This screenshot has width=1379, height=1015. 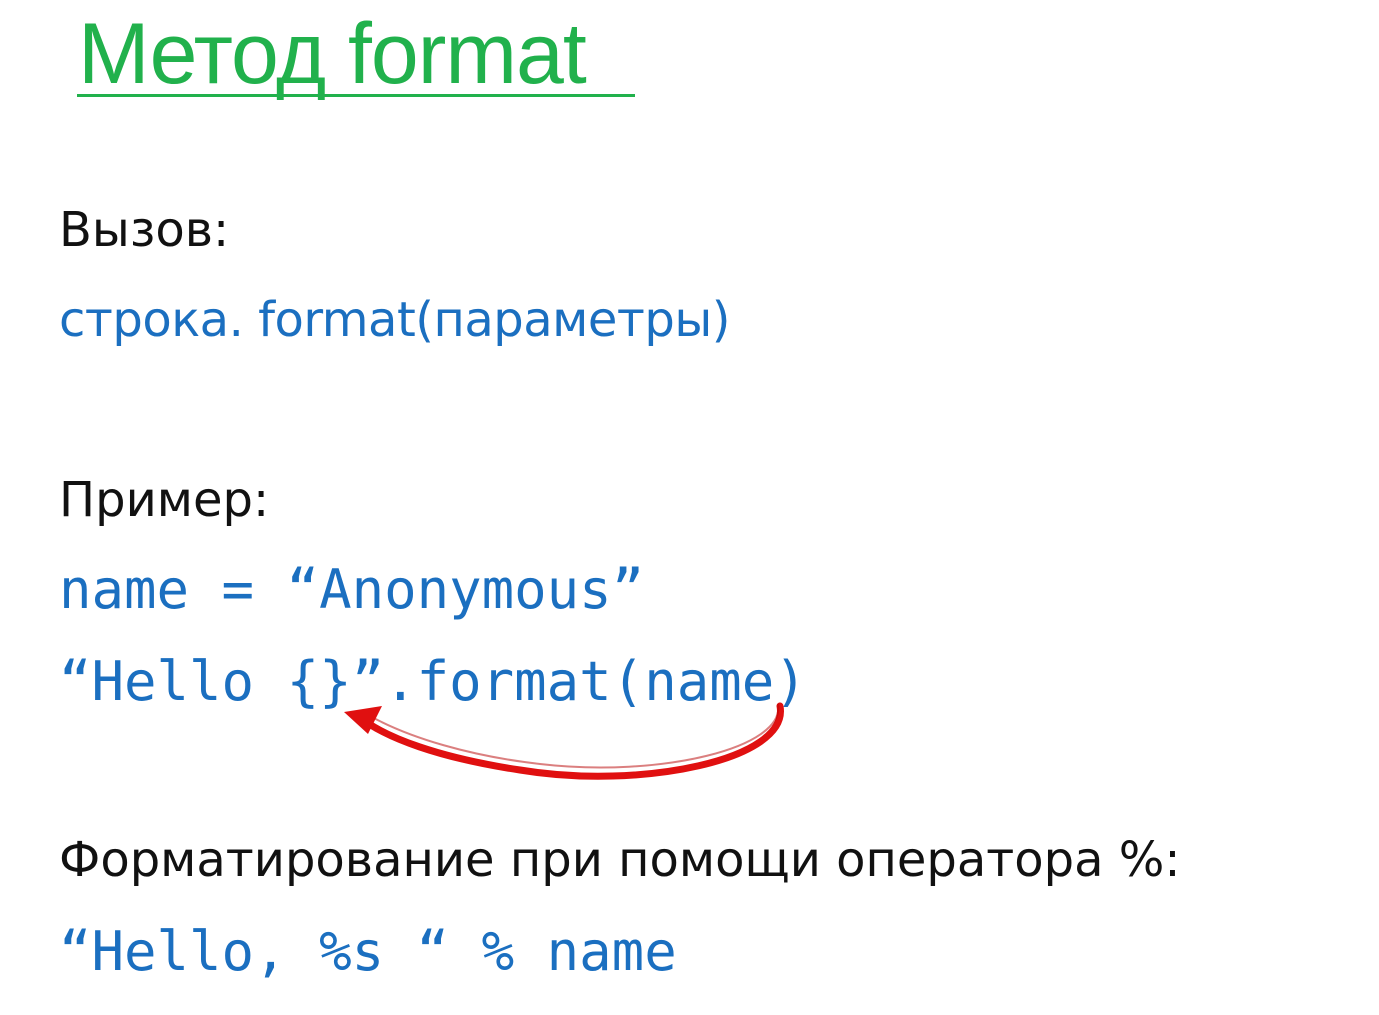 I want to click on percent-format-code: “Hello, %s “ % name, so click(x=368, y=951).